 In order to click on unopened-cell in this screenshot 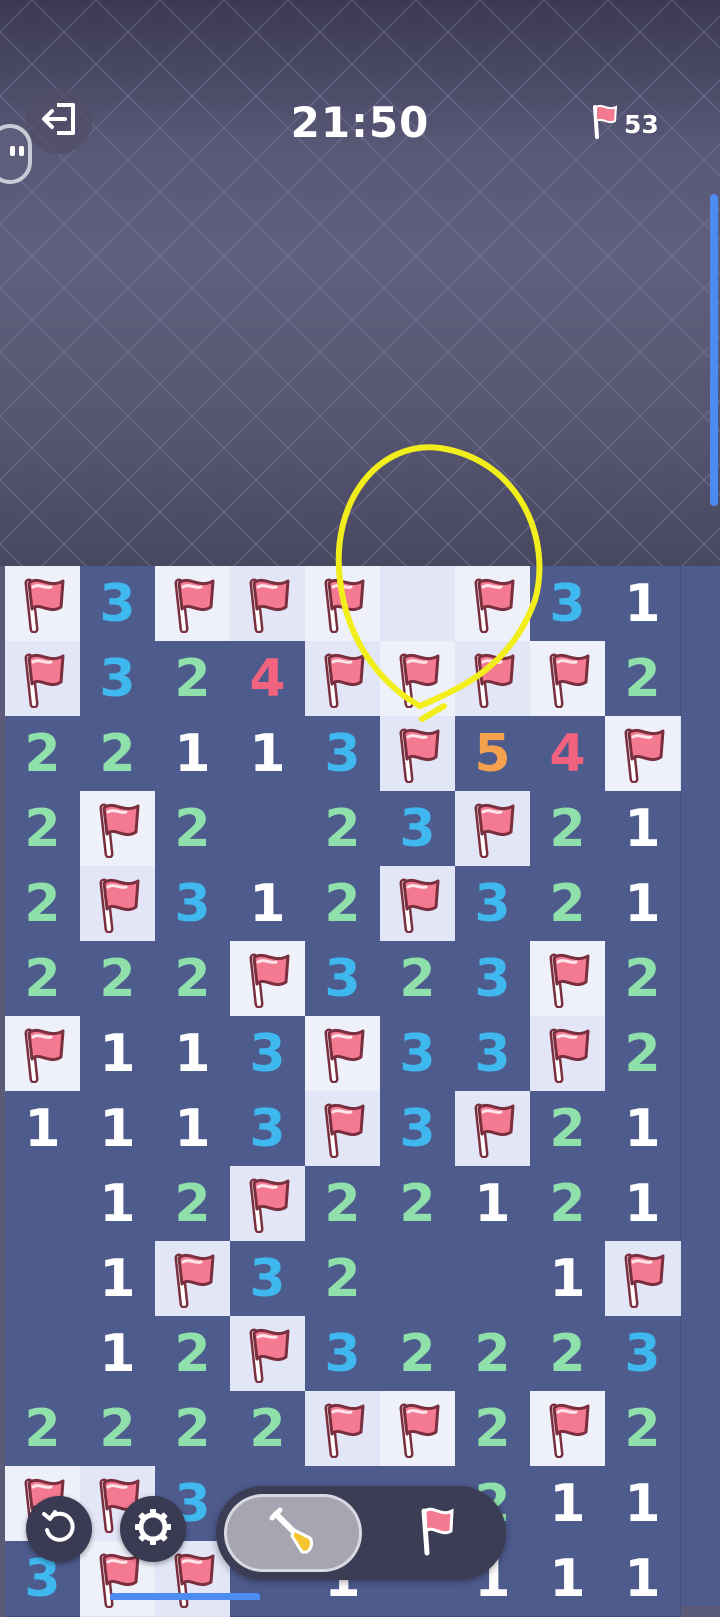, I will do `click(418, 604)`.